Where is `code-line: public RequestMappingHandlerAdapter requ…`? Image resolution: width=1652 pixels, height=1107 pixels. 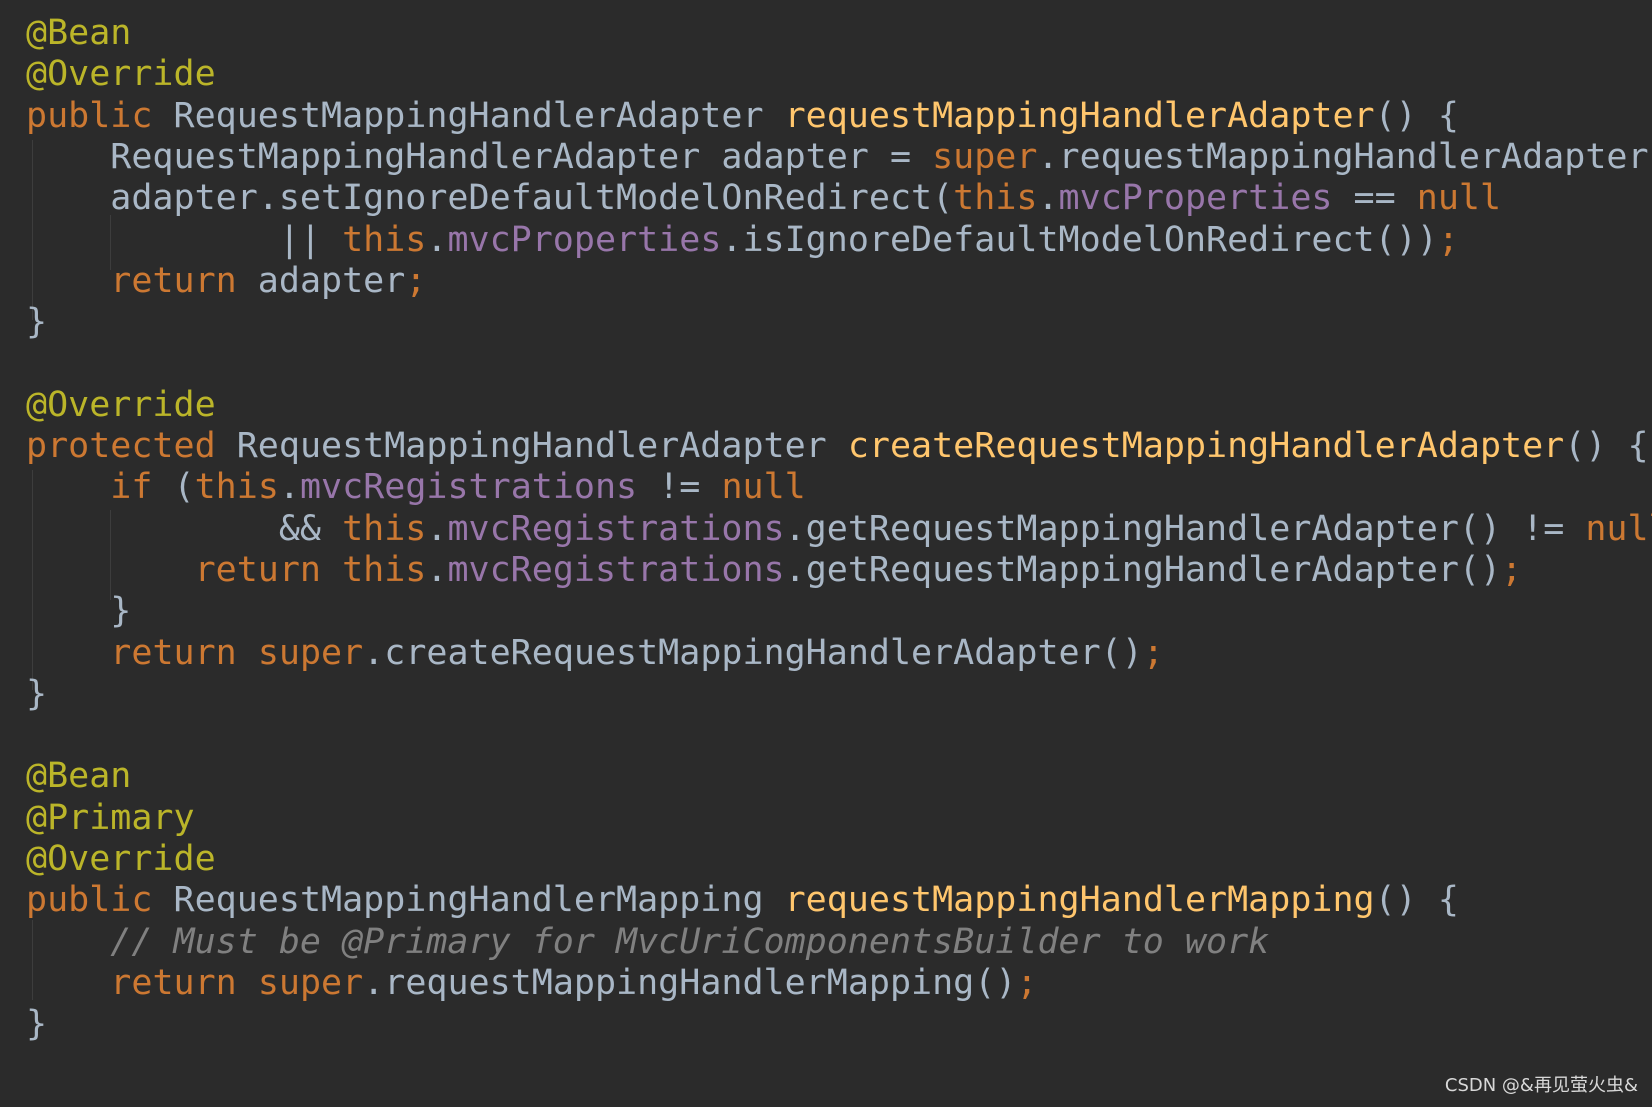
code-line: public RequestMappingHandlerAdapter requ… is located at coordinates (742, 116).